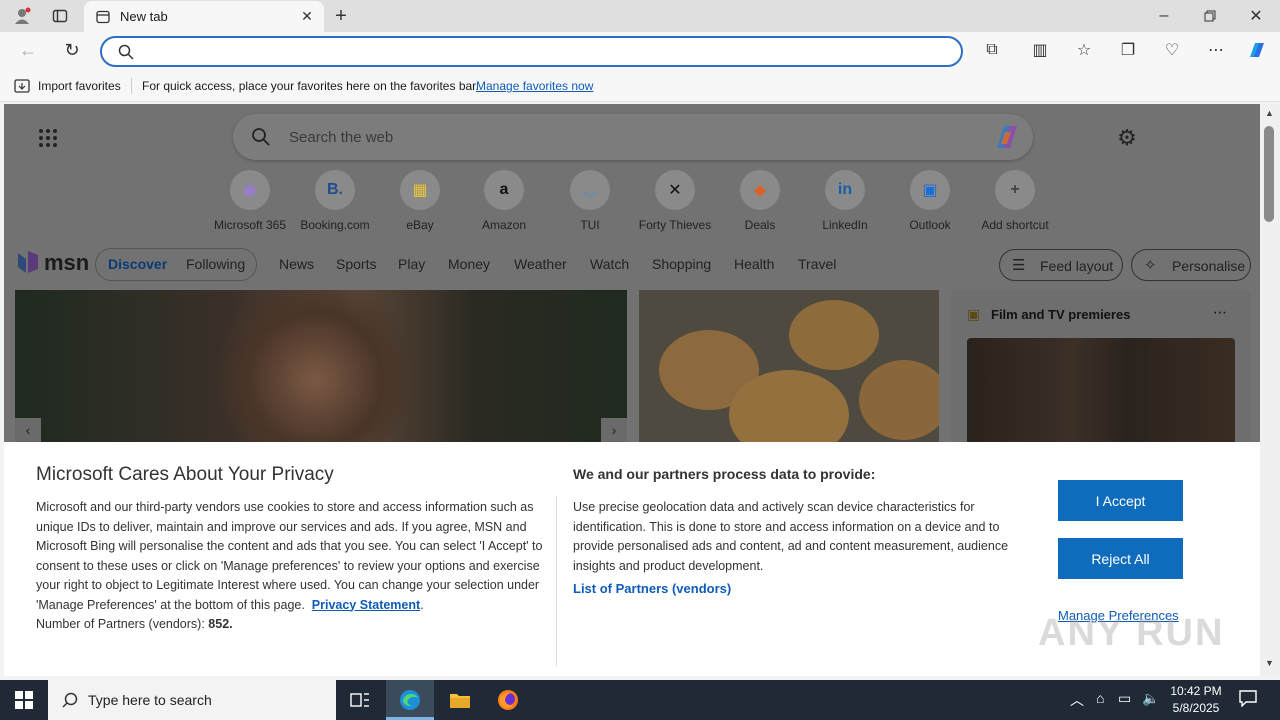 Image resolution: width=1280 pixels, height=720 pixels. Describe the element at coordinates (410, 700) in the screenshot. I see `edge-taskbar-icon` at that location.